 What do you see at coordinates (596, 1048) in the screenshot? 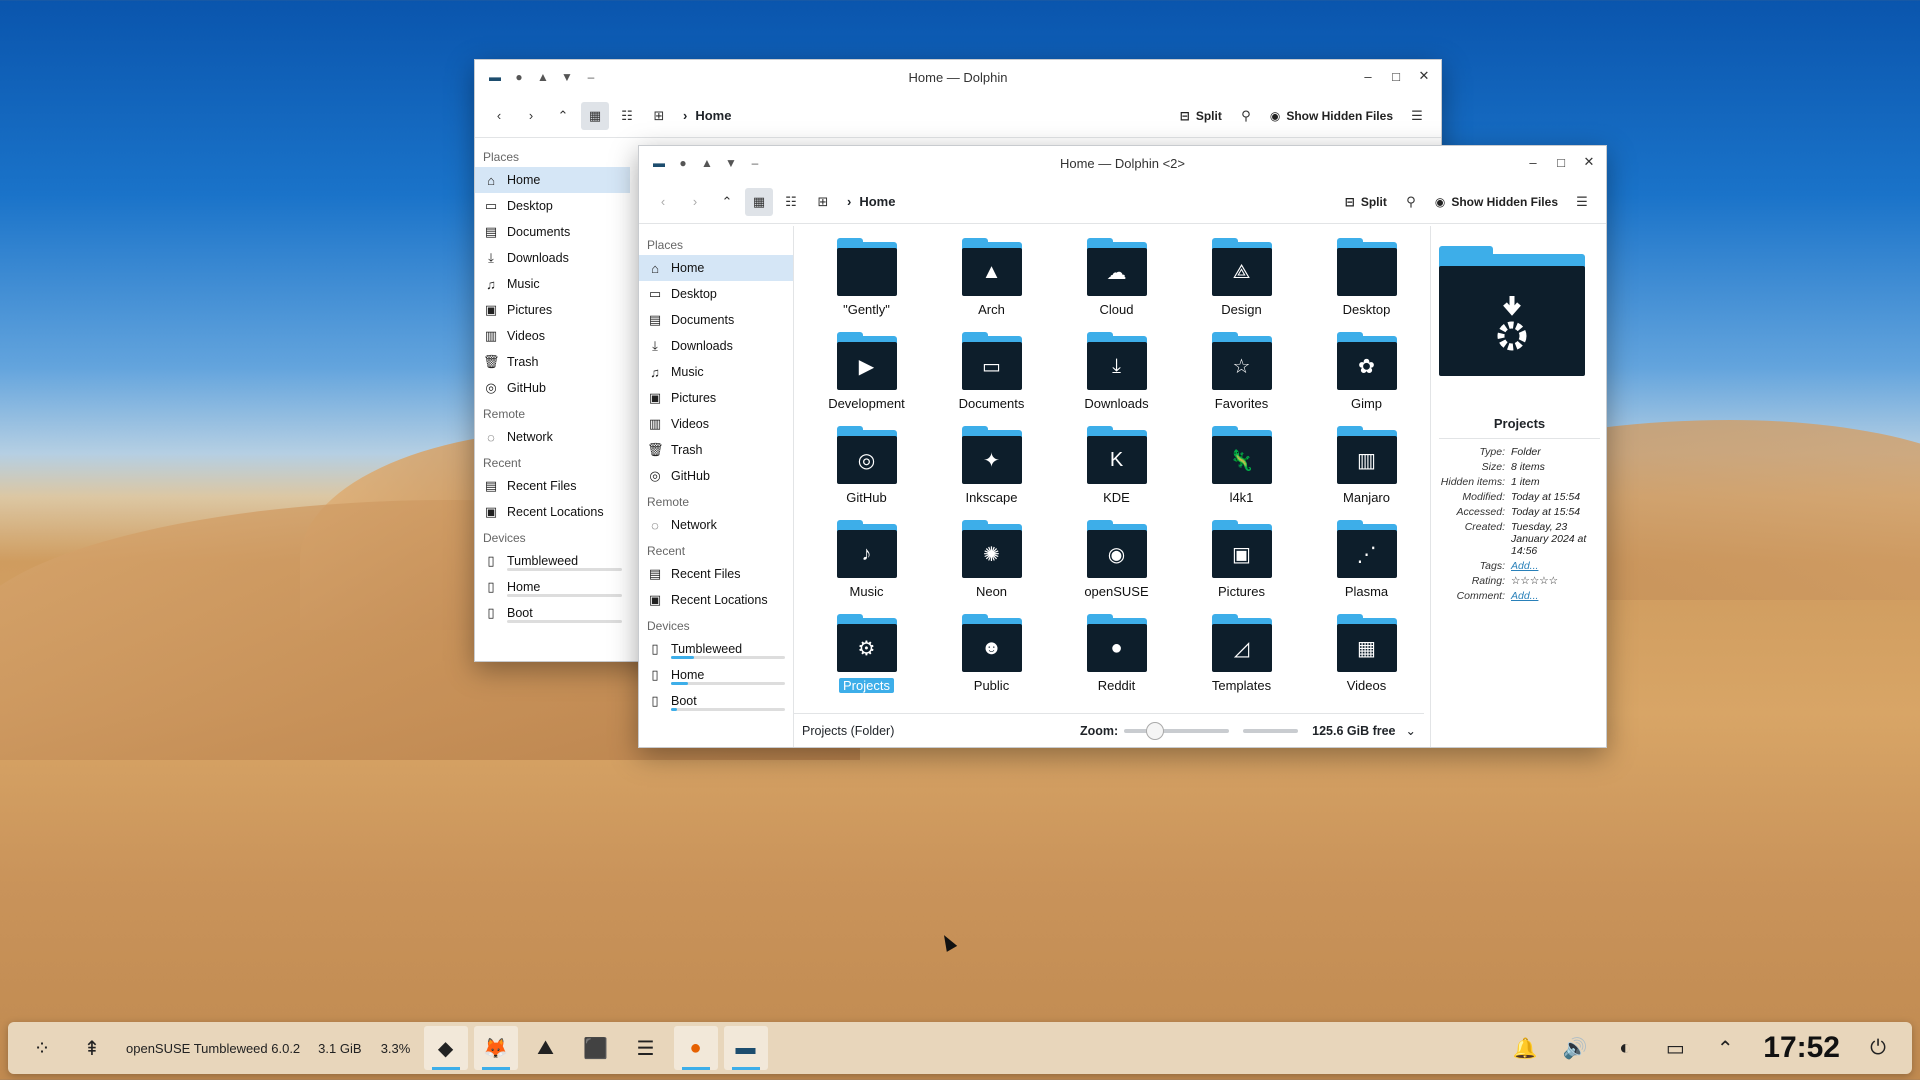
I see `discover-task-icon: ⬛` at bounding box center [596, 1048].